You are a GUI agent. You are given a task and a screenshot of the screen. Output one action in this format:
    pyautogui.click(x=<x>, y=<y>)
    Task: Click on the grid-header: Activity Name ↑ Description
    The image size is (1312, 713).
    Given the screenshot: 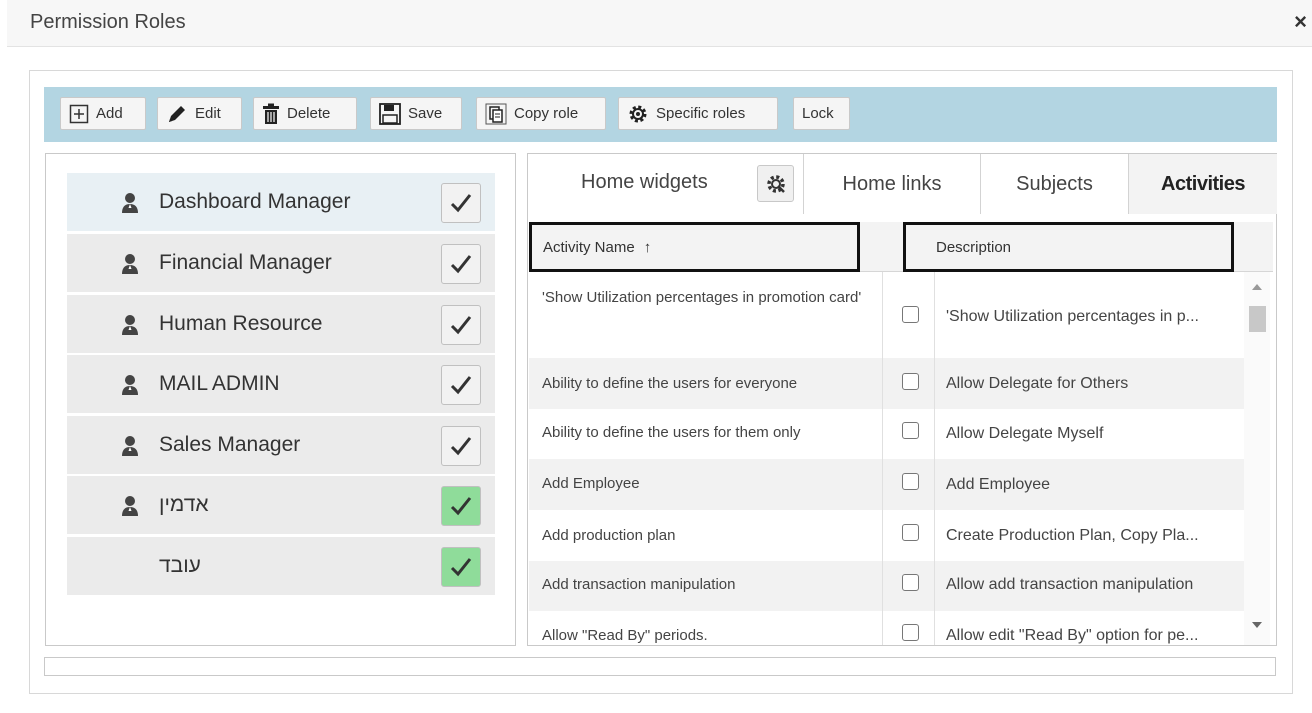 What is the action you would take?
    pyautogui.click(x=901, y=247)
    